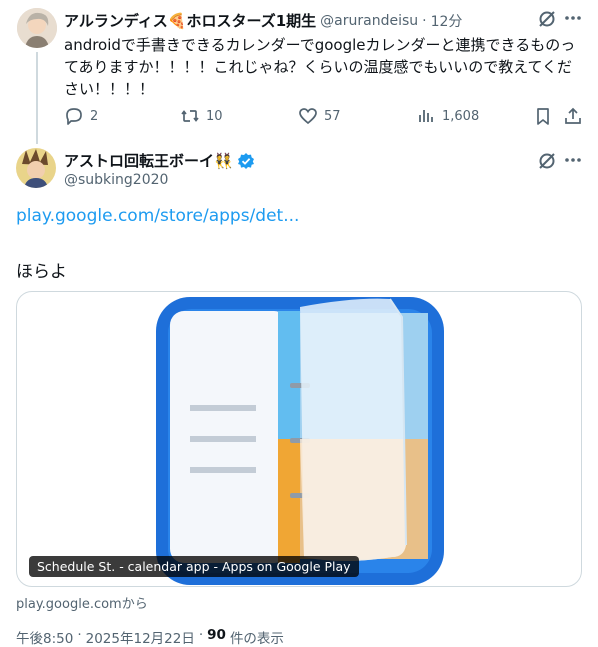 This screenshot has height=647, width=598. What do you see at coordinates (148, 160) in the screenshot?
I see `author-name: アストロ回転王ボーイ👯` at bounding box center [148, 160].